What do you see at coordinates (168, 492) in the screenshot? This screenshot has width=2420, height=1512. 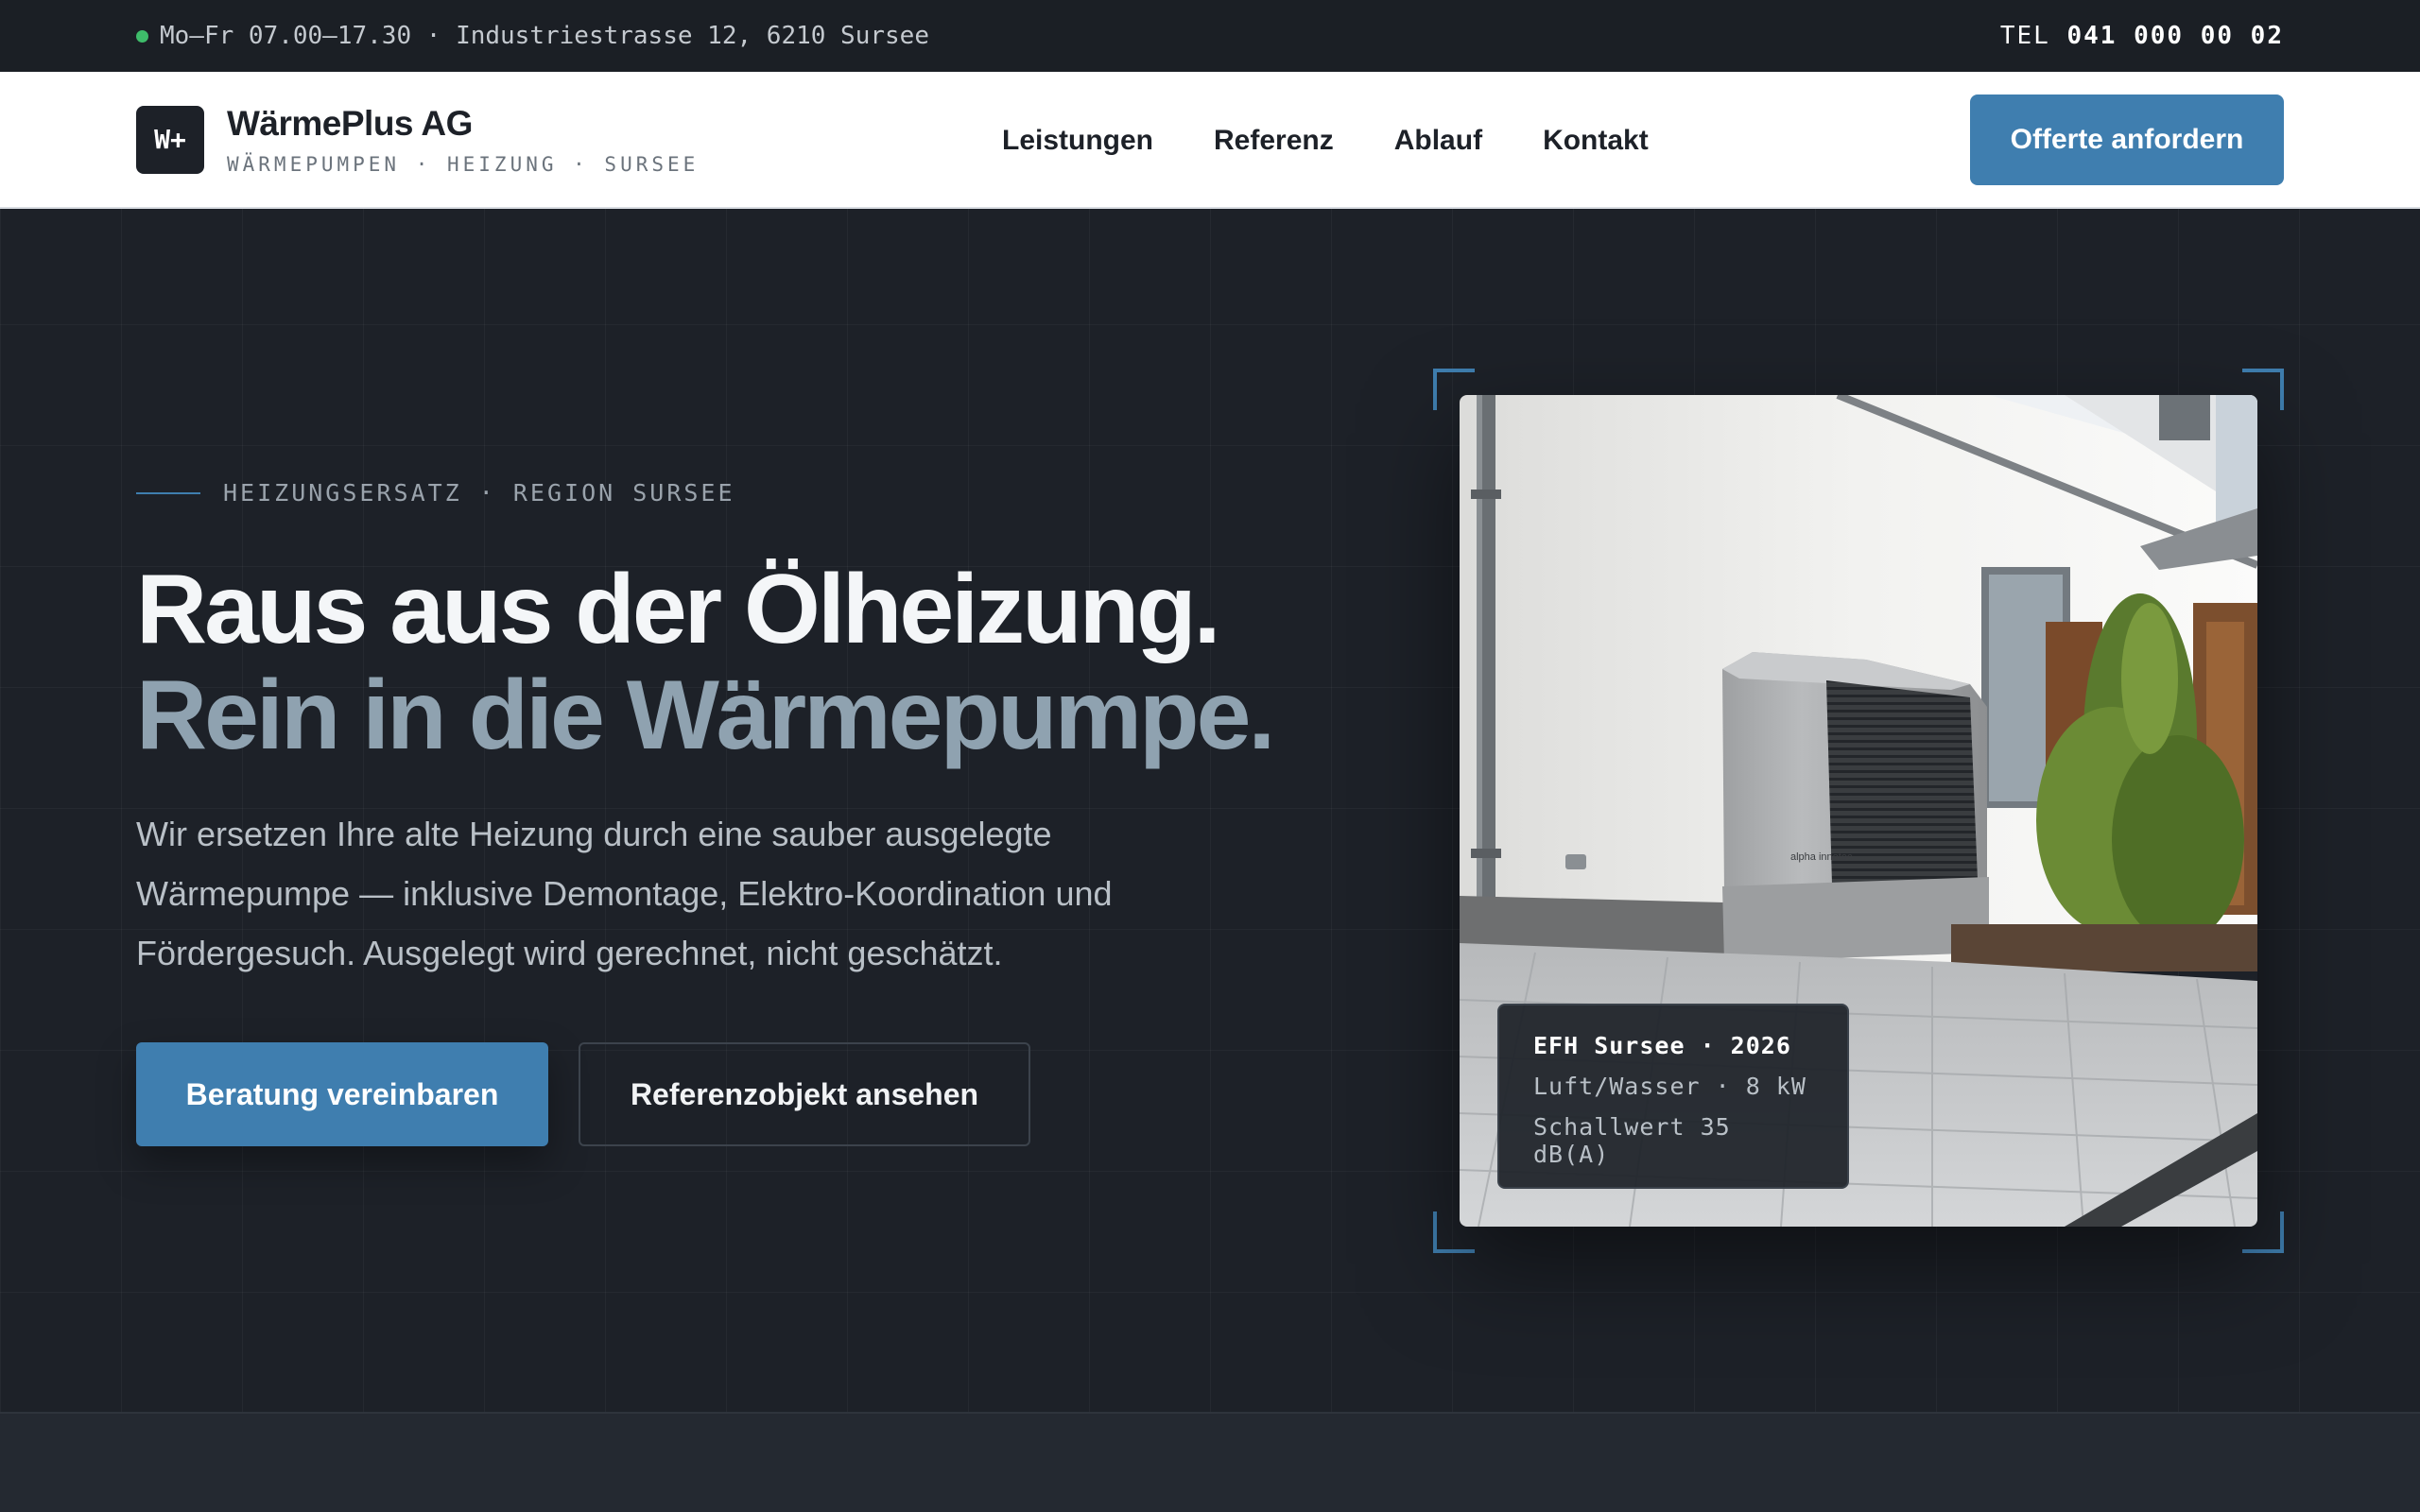 I see `eyebrow-line` at bounding box center [168, 492].